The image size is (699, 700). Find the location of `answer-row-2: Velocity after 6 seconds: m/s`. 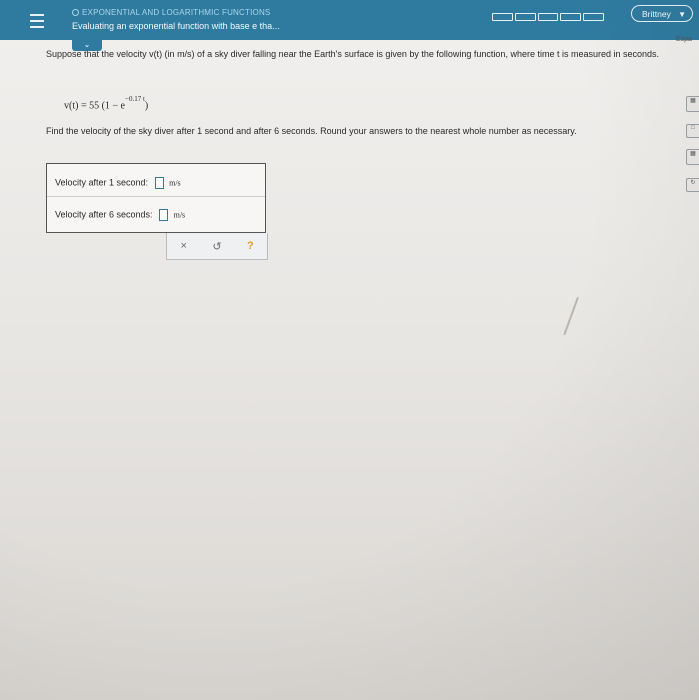

answer-row-2: Velocity after 6 seconds: m/s is located at coordinates (120, 215).